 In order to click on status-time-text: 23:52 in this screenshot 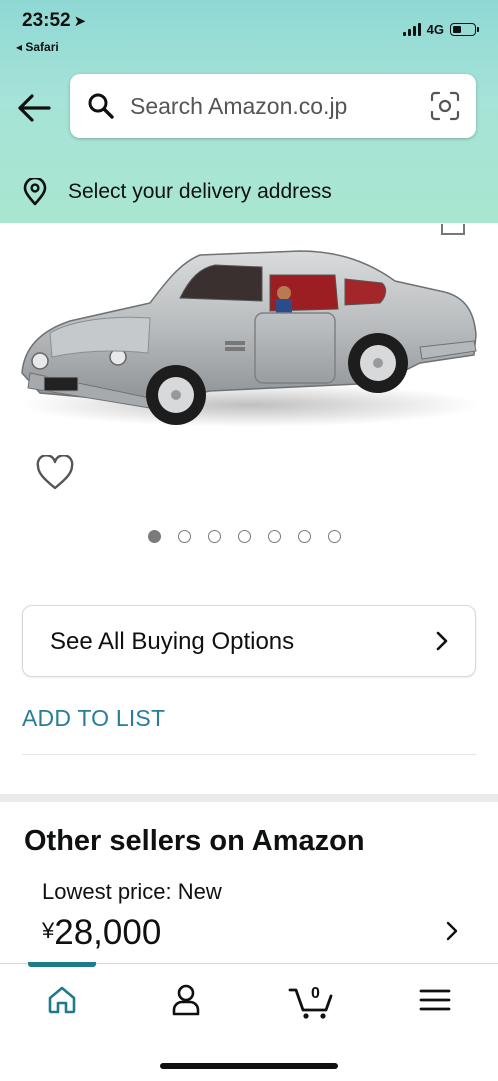, I will do `click(46, 20)`.